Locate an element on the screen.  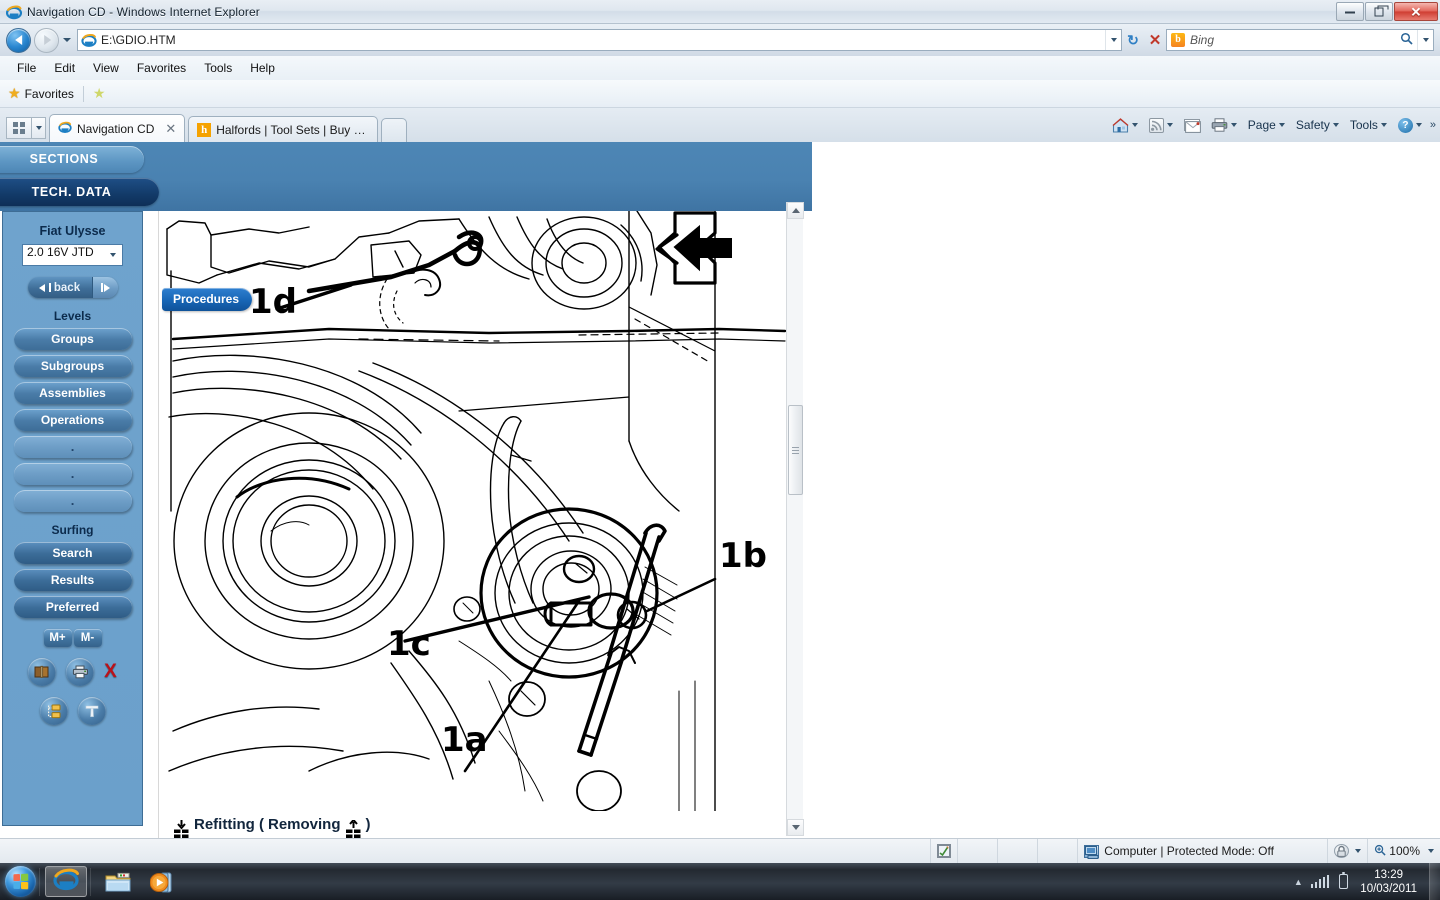
show-desktop-button is located at coordinates (1434, 881).